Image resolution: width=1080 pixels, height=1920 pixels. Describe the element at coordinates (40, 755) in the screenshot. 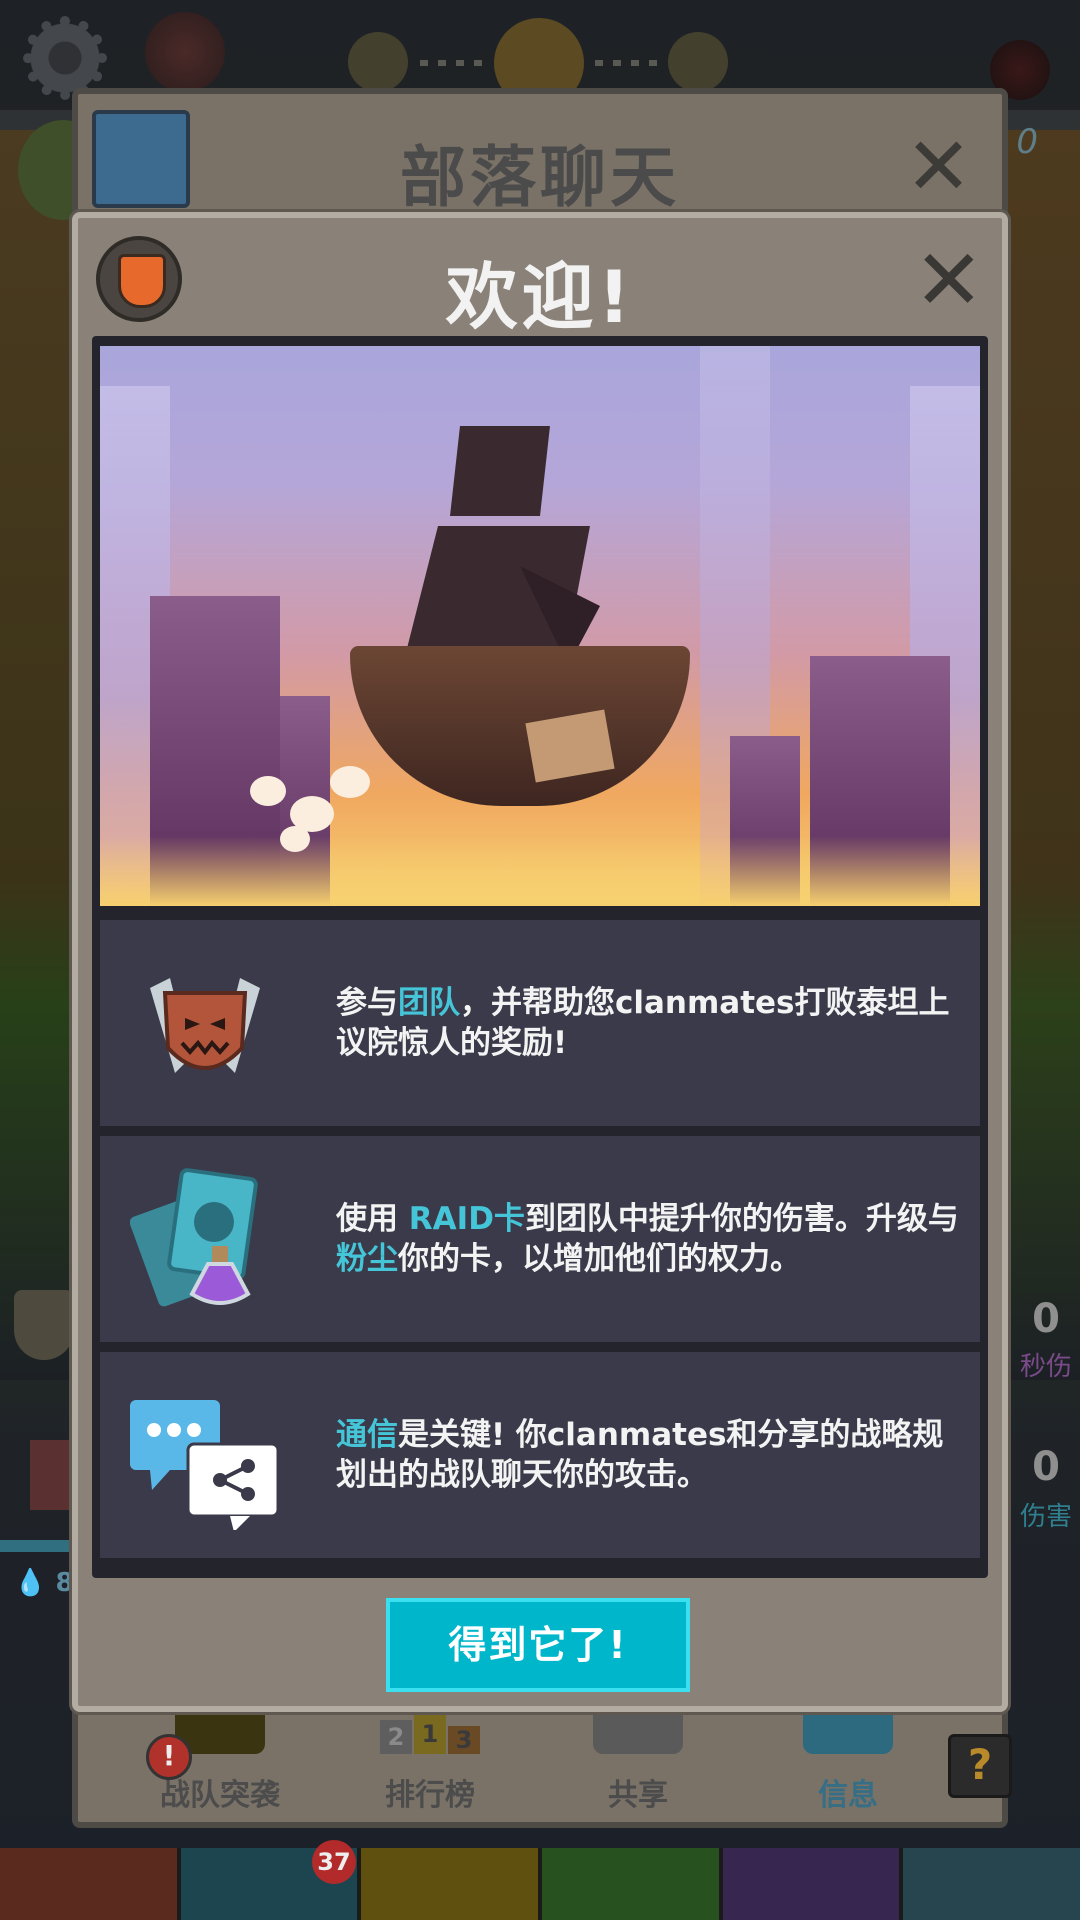

I see `scene-left-edge` at that location.